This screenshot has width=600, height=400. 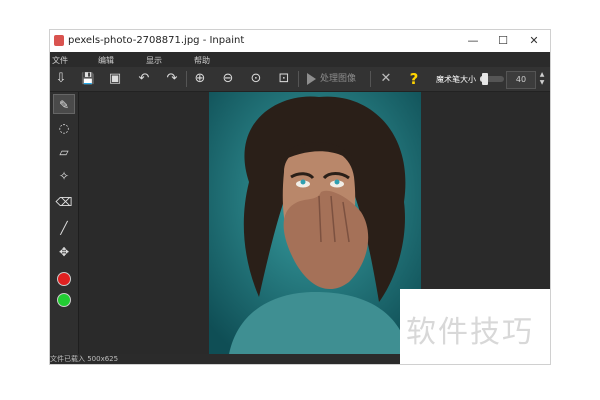 What do you see at coordinates (456, 79) in the screenshot?
I see `brush-size-label: 魔术笔大小` at bounding box center [456, 79].